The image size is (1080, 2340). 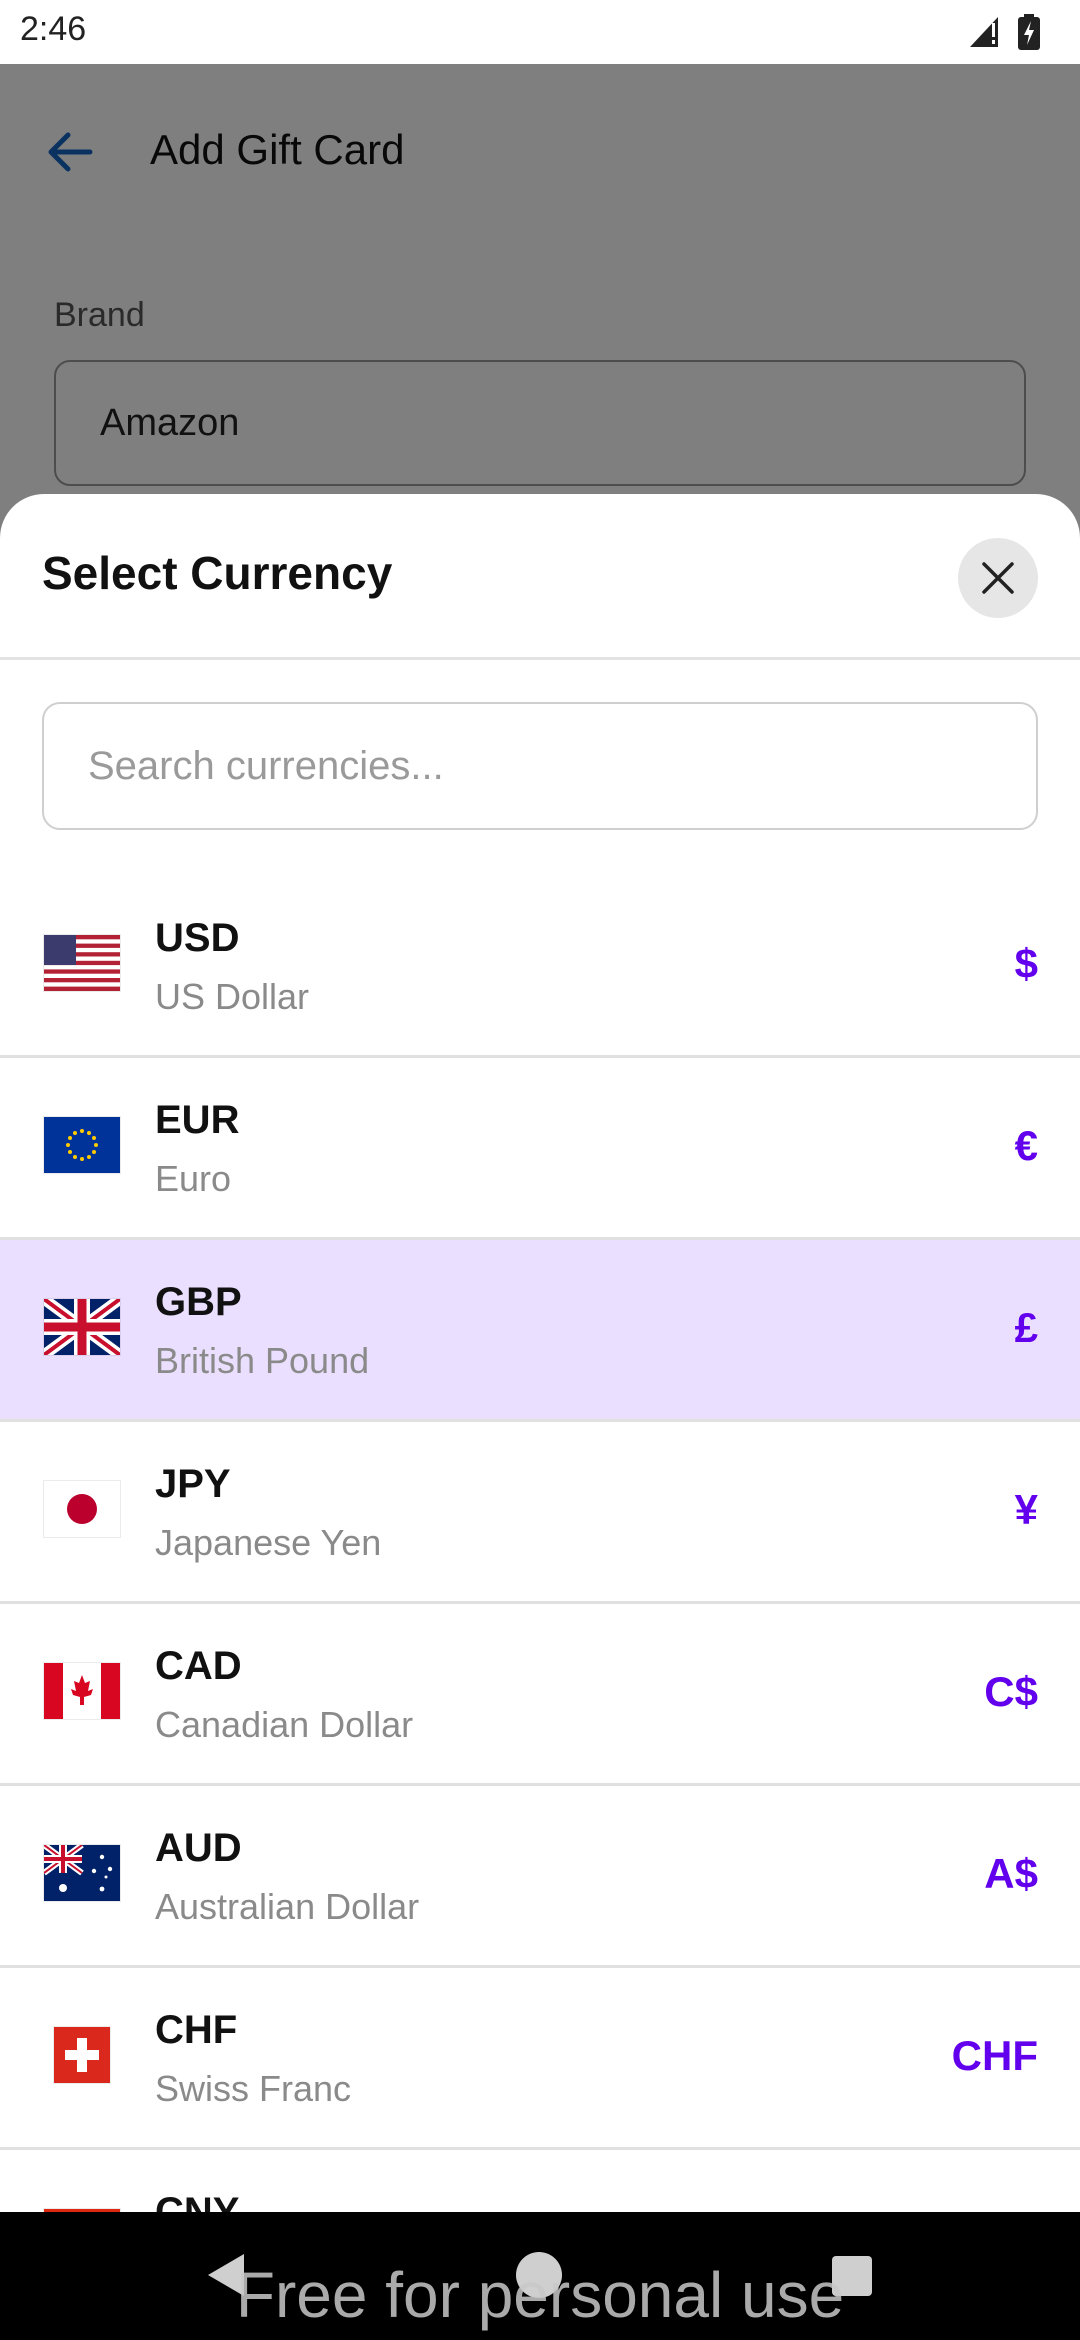 What do you see at coordinates (984, 32) in the screenshot?
I see `signal-icon` at bounding box center [984, 32].